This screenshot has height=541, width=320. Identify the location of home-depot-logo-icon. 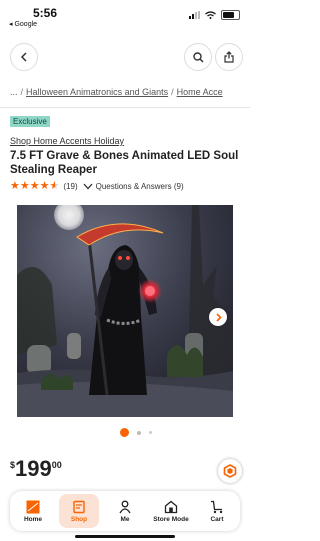
(33, 506).